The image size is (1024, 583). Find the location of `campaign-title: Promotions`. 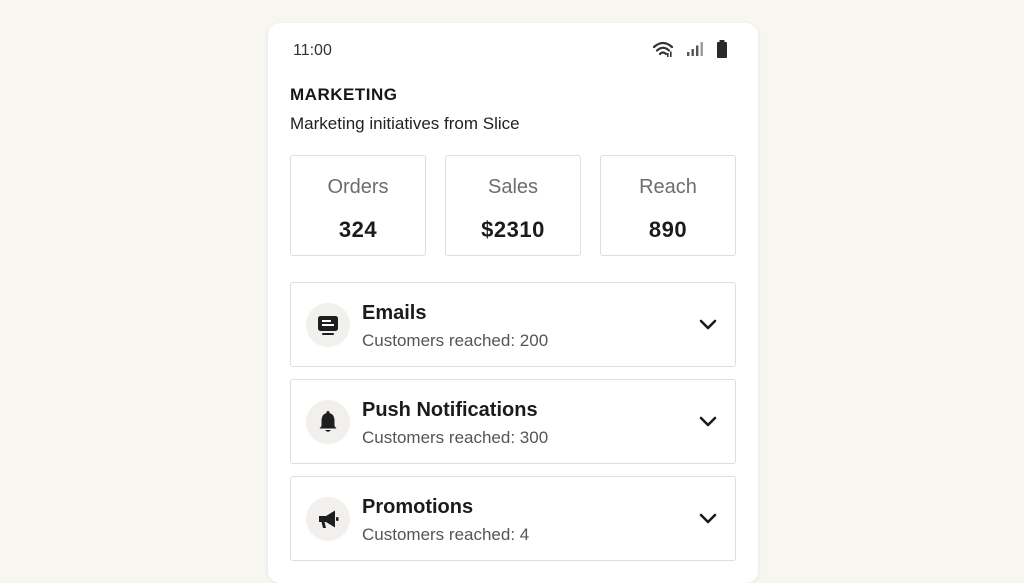

campaign-title: Promotions is located at coordinates (418, 507).